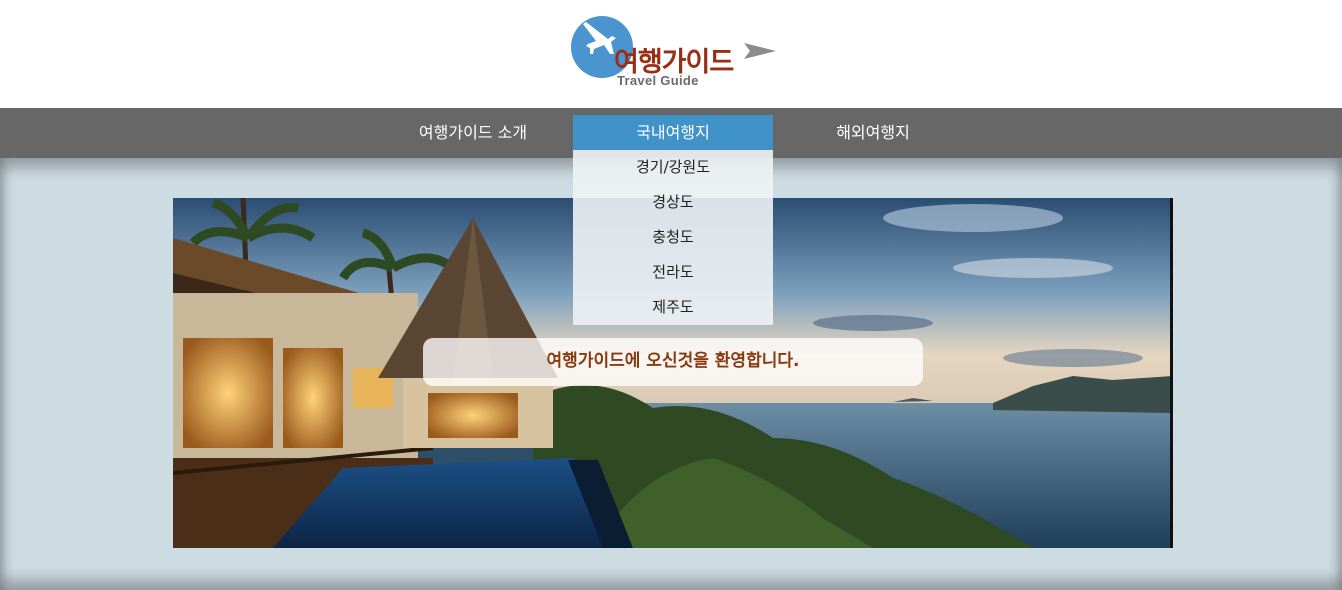 Image resolution: width=1342 pixels, height=590 pixels. Describe the element at coordinates (673, 54) in the screenshot. I see `logo: 여행가이드 Travel Guide` at that location.